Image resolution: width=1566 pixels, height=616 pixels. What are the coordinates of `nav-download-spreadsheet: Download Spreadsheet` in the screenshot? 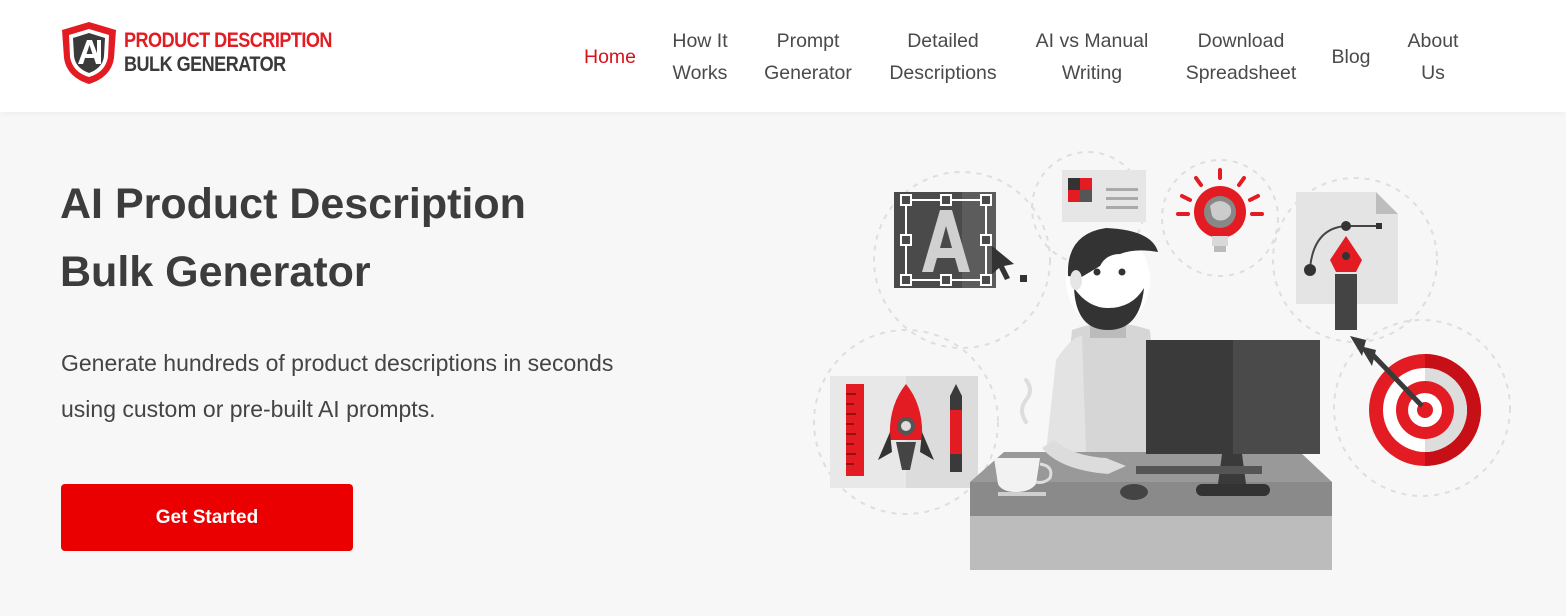 It's located at (1241, 57).